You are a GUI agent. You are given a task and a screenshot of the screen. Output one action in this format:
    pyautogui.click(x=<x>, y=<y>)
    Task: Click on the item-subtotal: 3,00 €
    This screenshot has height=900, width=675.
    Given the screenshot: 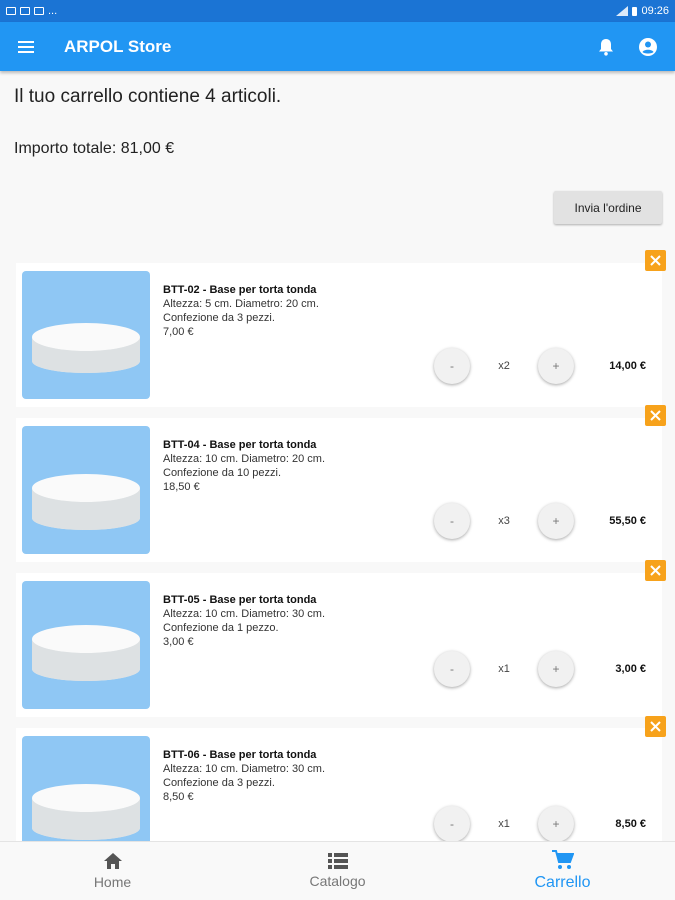 What is the action you would take?
    pyautogui.click(x=630, y=669)
    